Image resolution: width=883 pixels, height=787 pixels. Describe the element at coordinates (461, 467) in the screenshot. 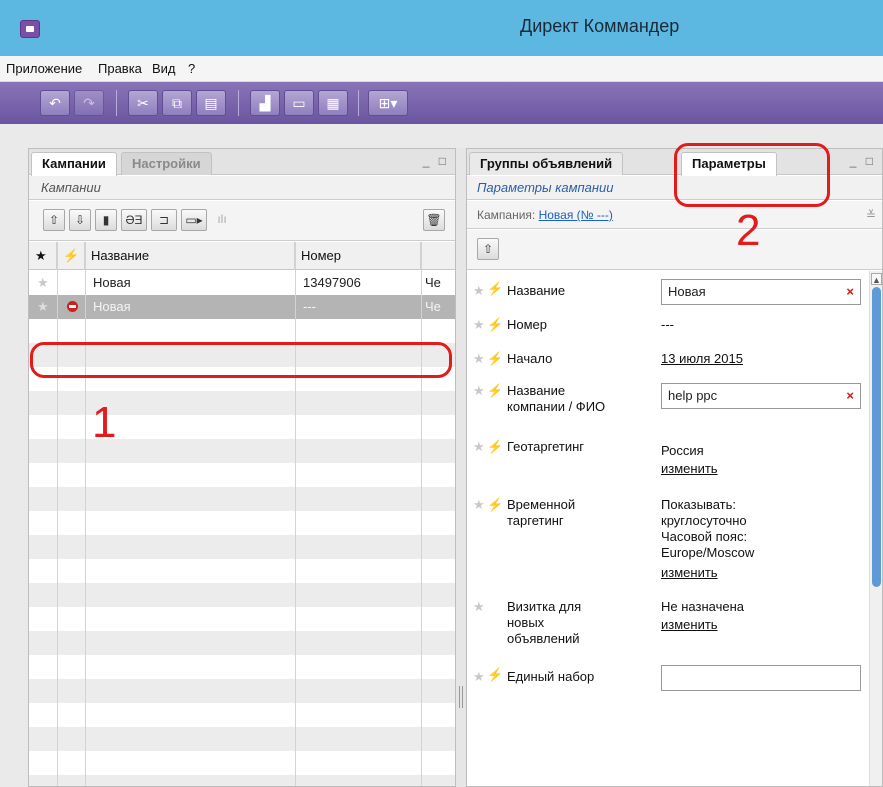

I see `panel-splitter` at that location.